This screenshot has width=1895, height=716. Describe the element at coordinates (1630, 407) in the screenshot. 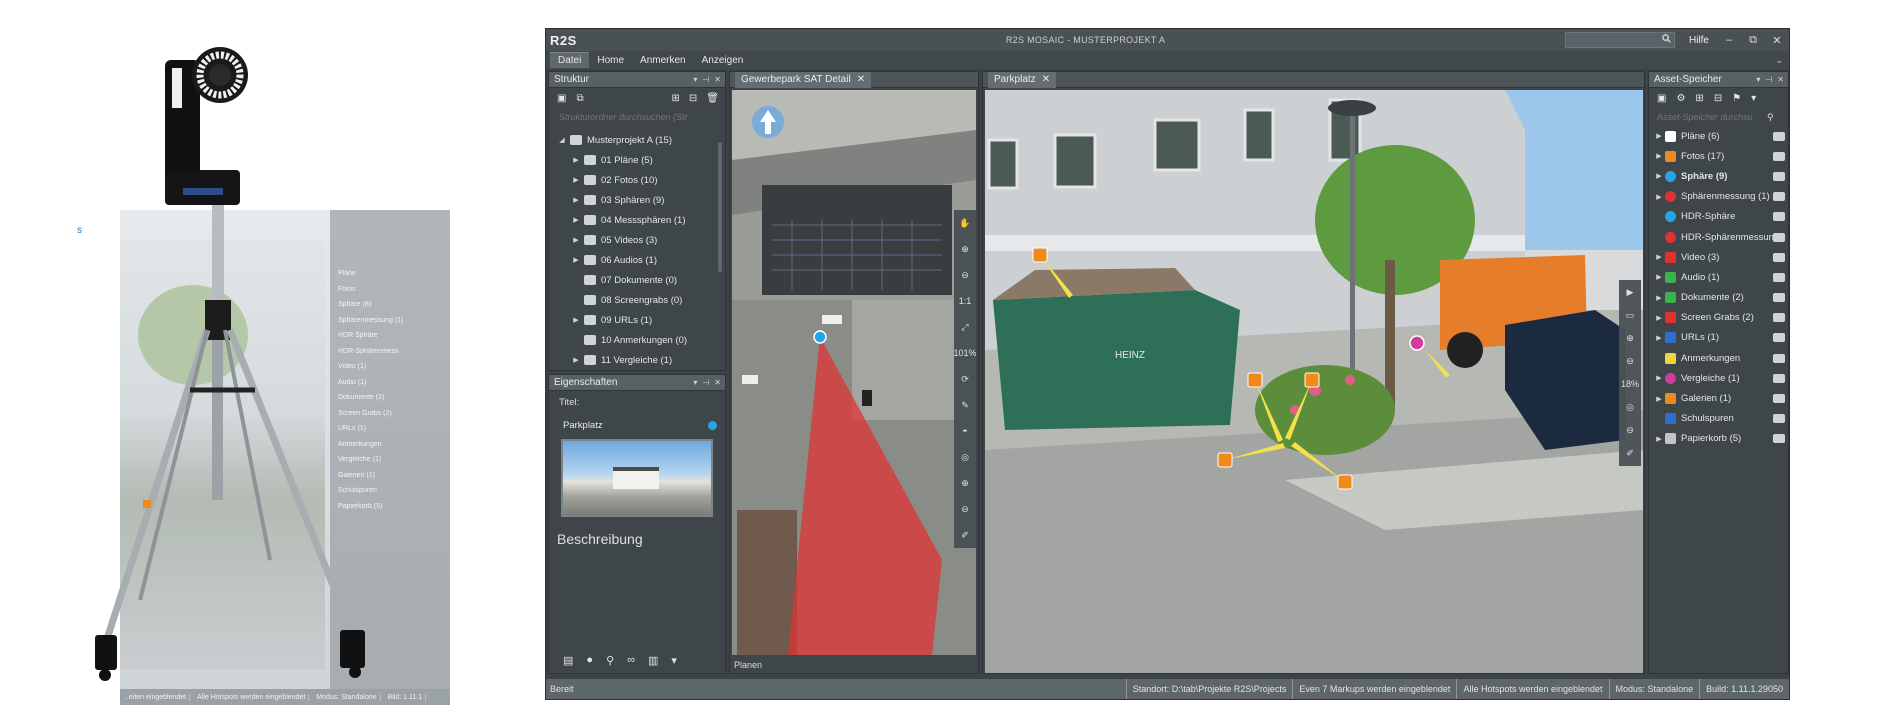

I see `target-icon: ◎` at that location.